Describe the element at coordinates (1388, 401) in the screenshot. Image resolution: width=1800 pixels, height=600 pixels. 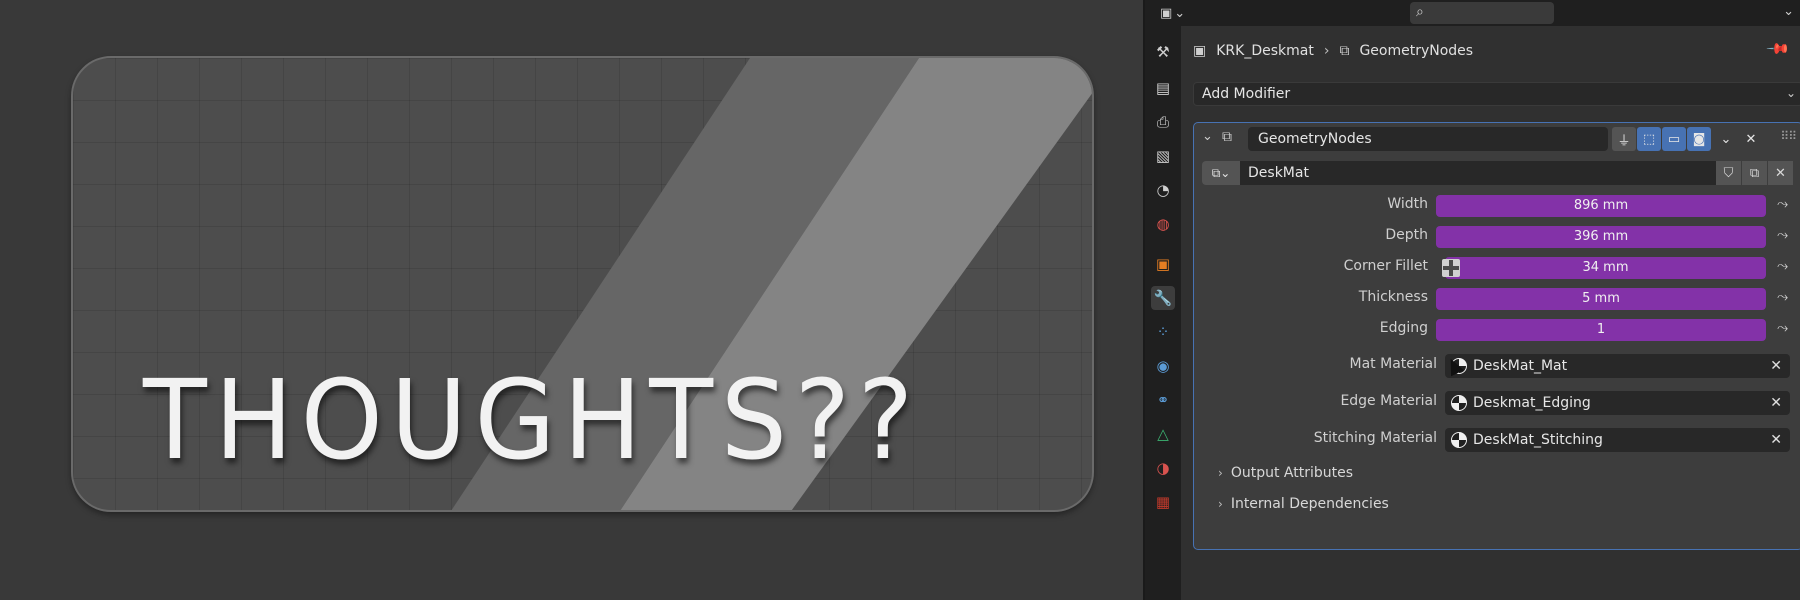
I see `property-label: Edge Material` at that location.